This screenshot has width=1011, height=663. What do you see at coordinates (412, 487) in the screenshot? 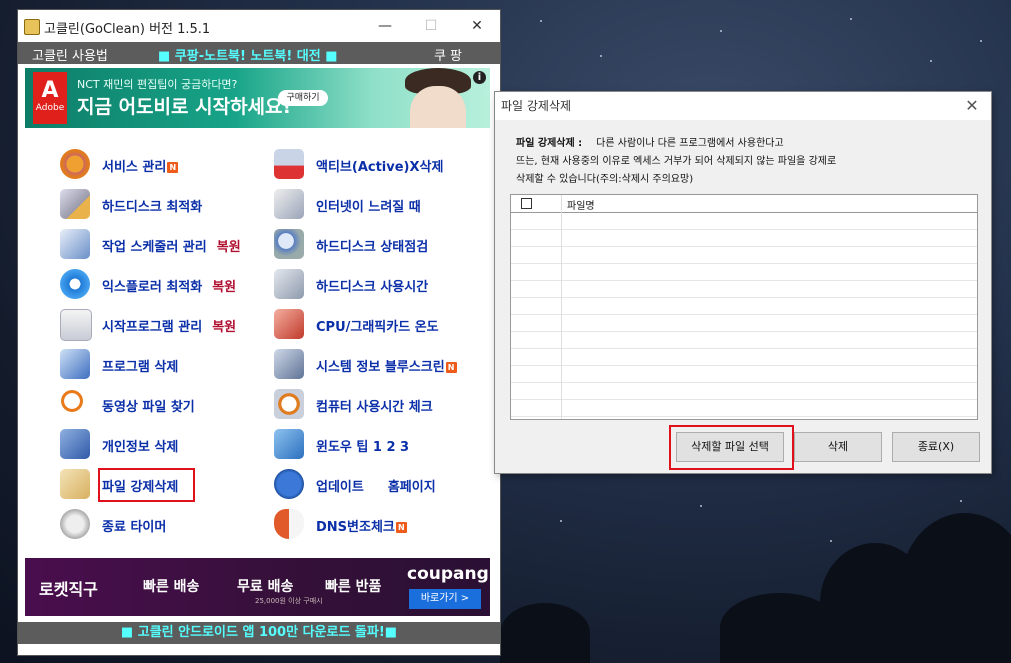
I see `homepage-link: 홈페이지` at bounding box center [412, 487].